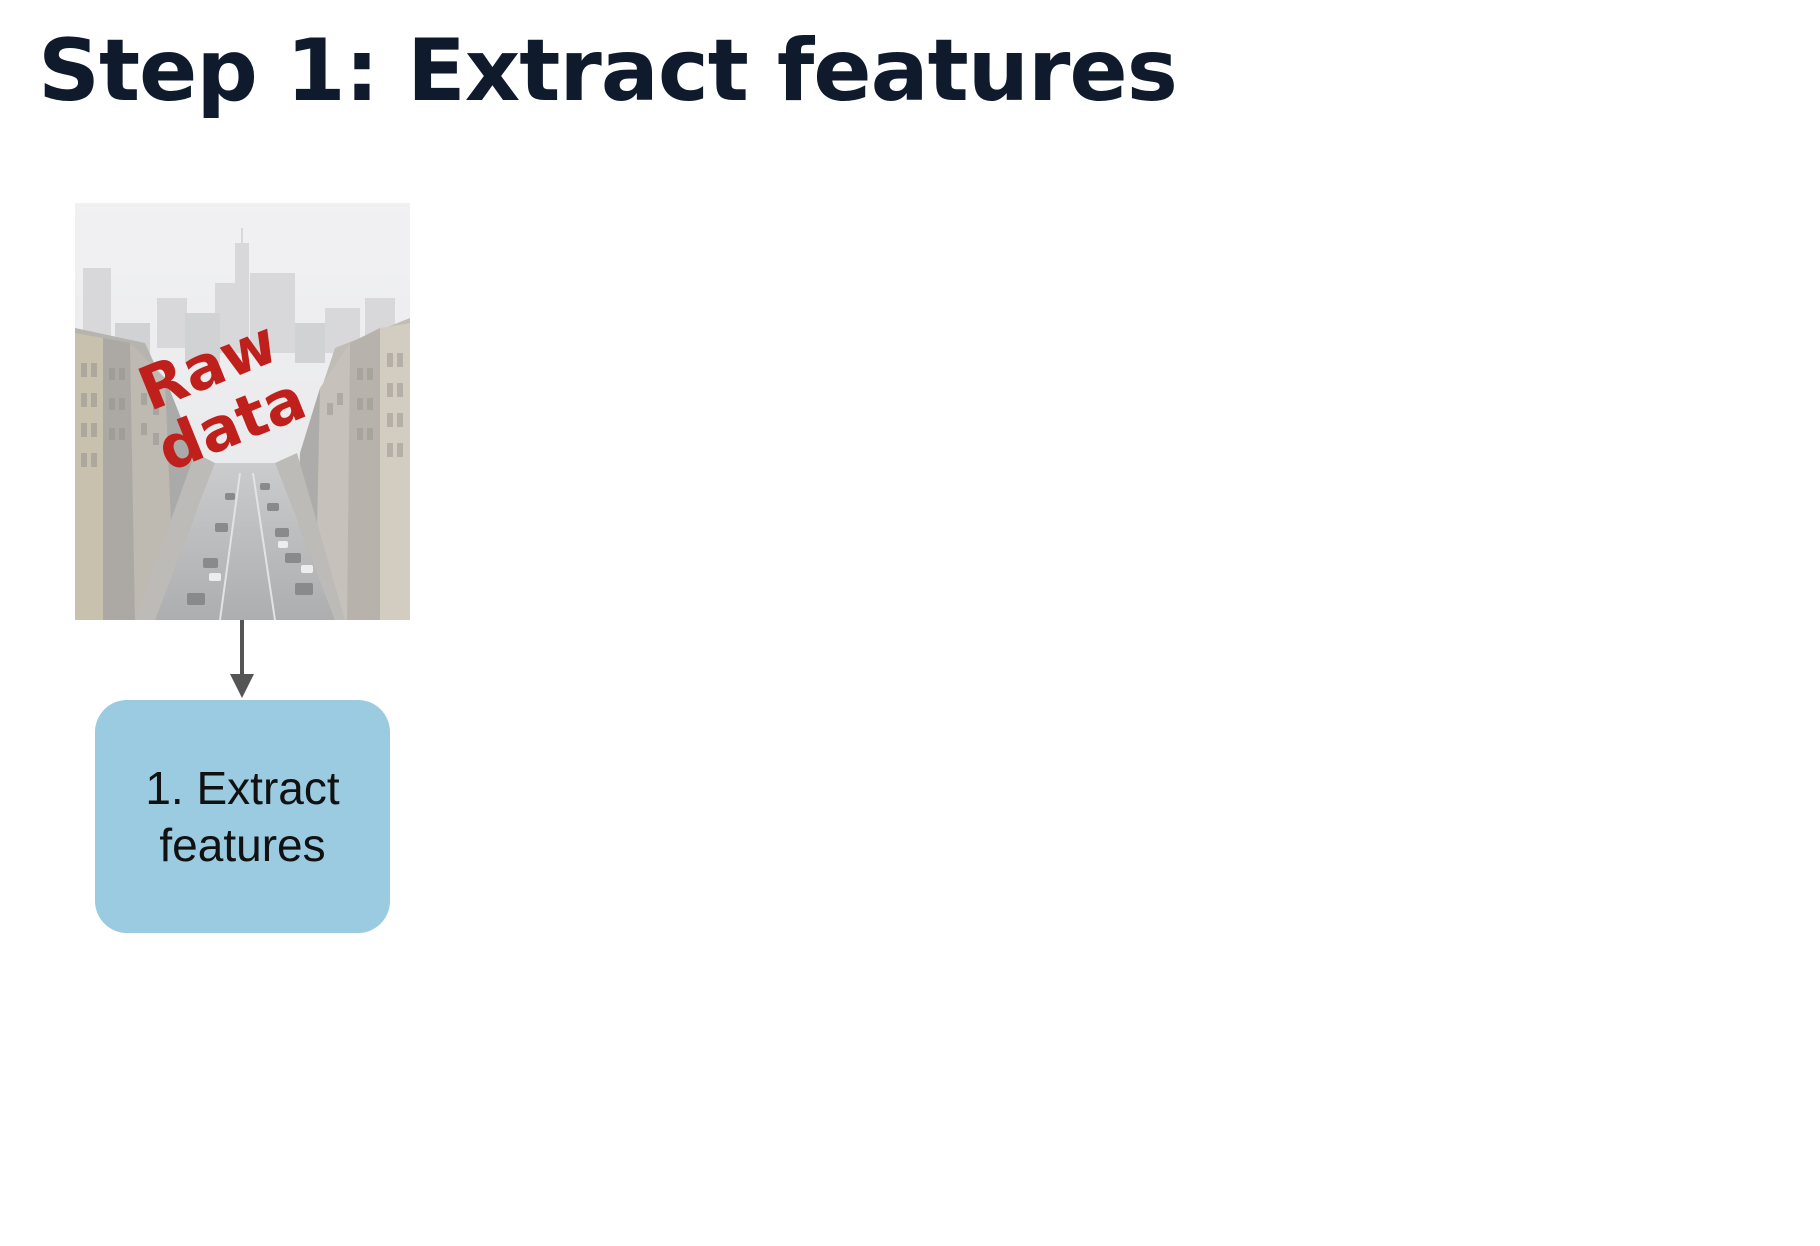 The height and width of the screenshot is (1246, 1820). What do you see at coordinates (242, 816) in the screenshot?
I see `extract-features-box: 1. Extract features` at bounding box center [242, 816].